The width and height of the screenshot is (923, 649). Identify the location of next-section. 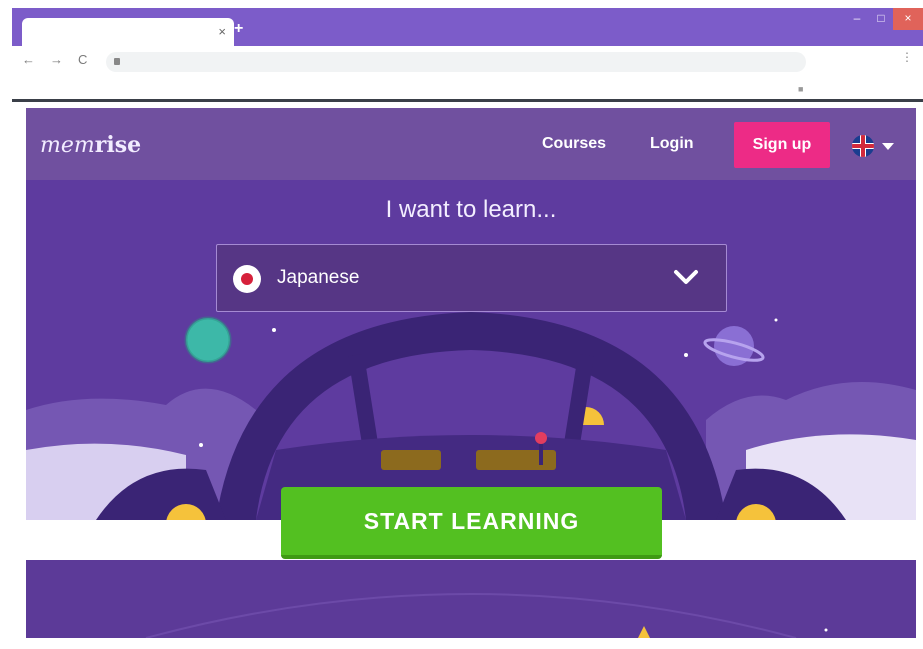
(471, 599).